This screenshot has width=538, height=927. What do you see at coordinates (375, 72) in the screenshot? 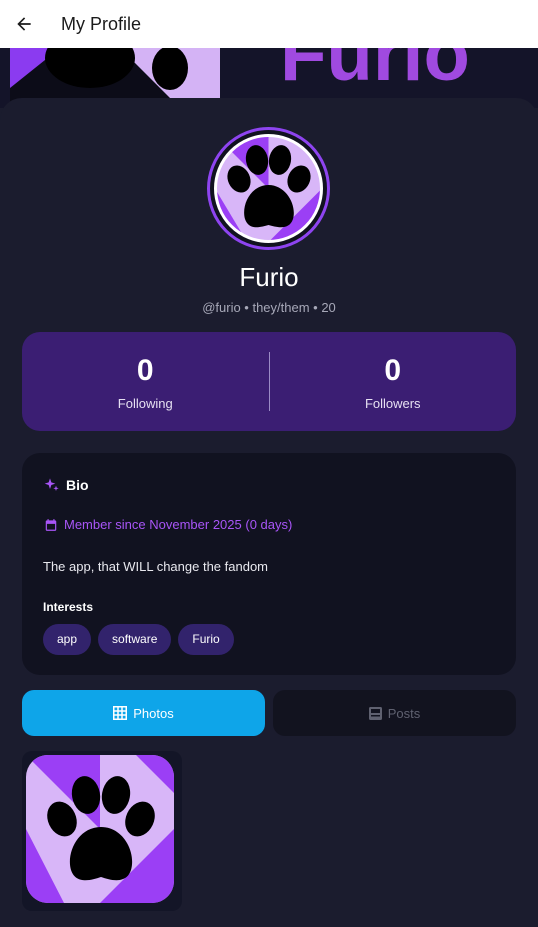
I see `banner-text: Furio` at bounding box center [375, 72].